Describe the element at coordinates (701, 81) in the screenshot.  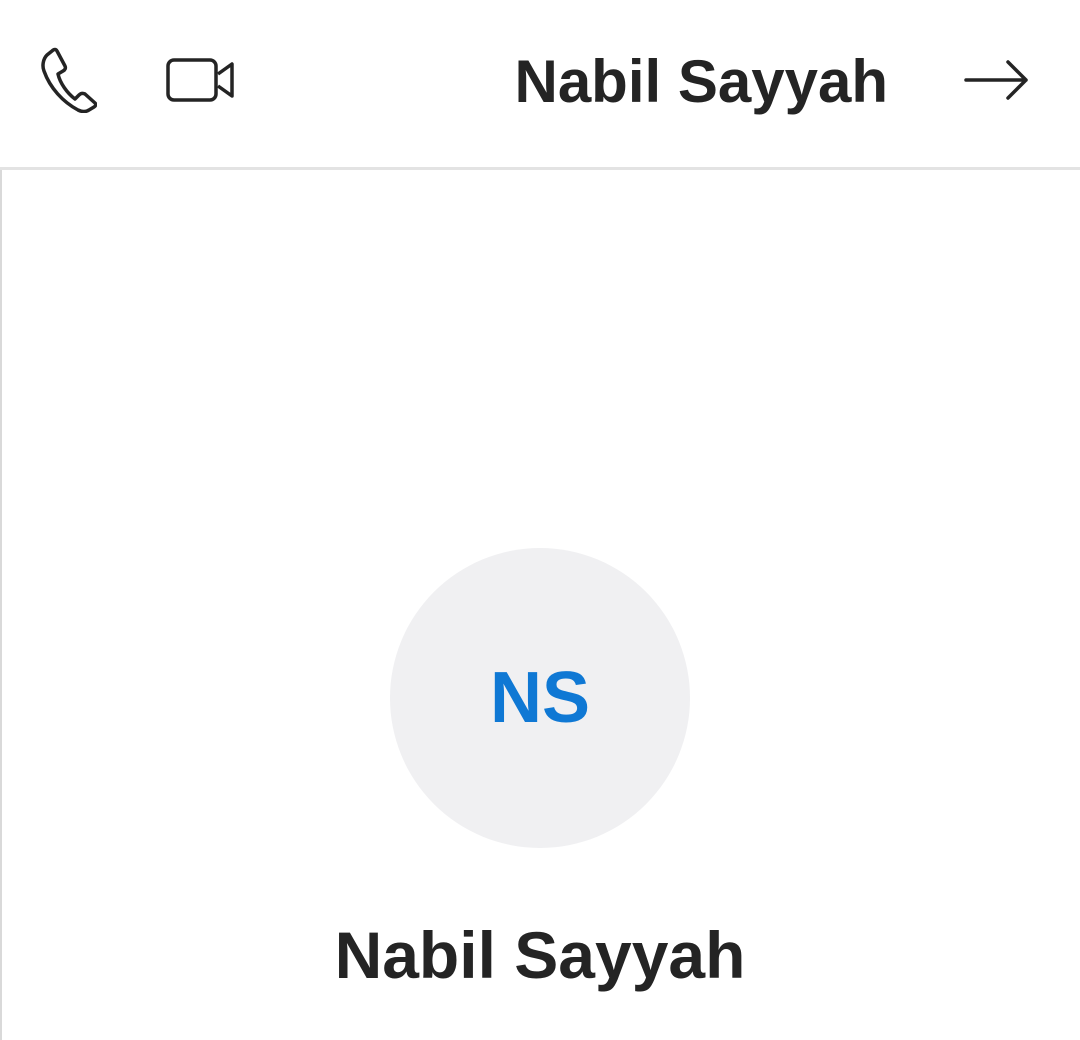
I see `page-title: Nabil Sayyah` at that location.